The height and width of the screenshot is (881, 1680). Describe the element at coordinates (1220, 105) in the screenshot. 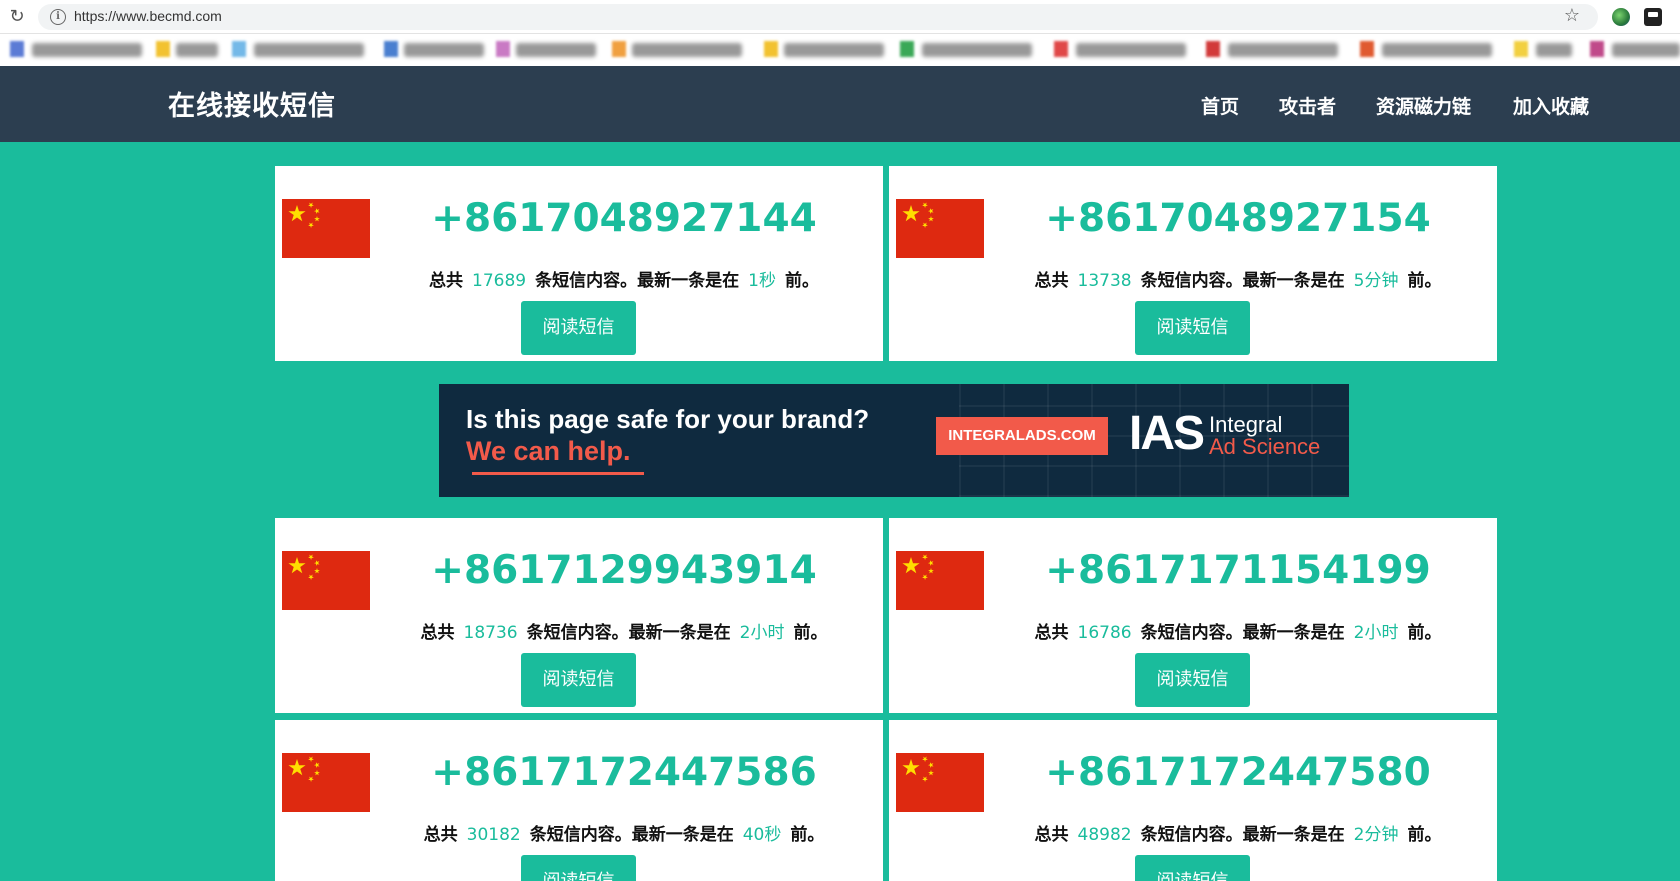

I see `nav-home: 首页` at that location.